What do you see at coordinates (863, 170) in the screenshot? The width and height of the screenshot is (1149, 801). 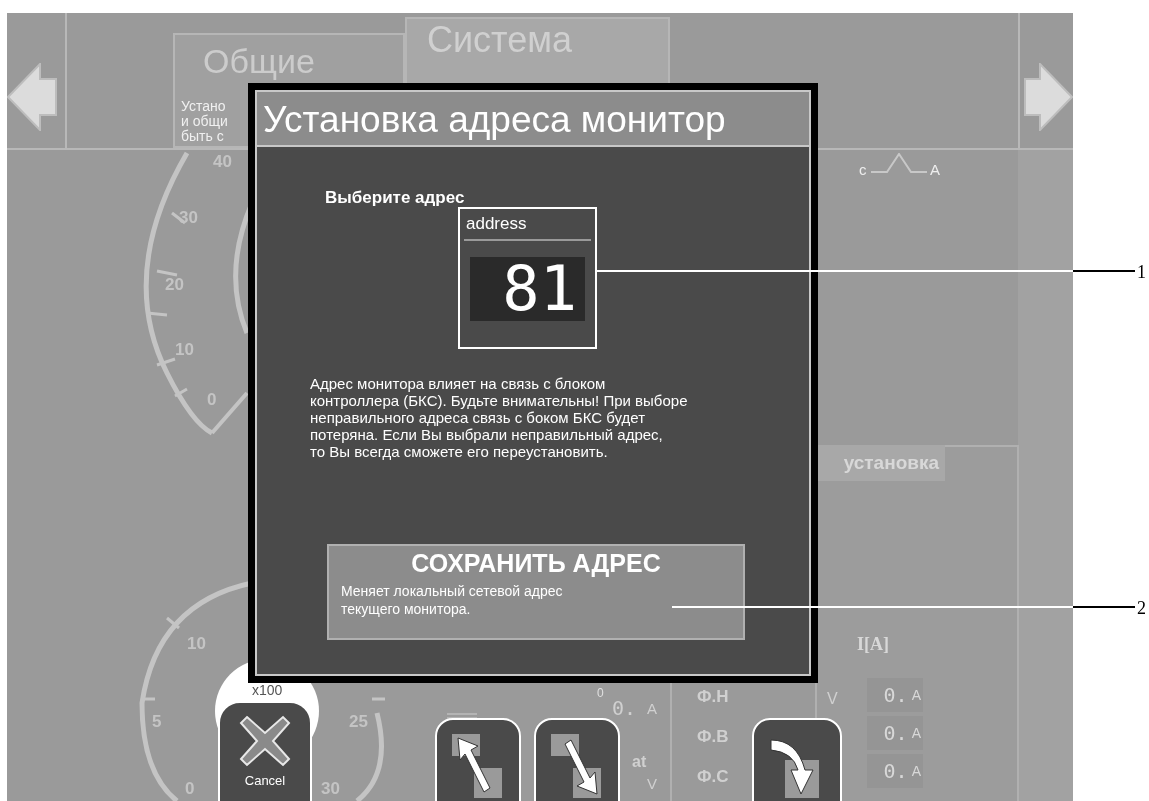 I see `wave-label: c` at bounding box center [863, 170].